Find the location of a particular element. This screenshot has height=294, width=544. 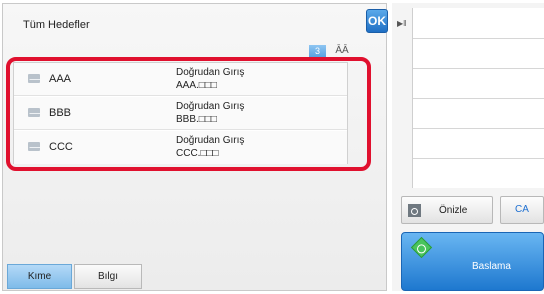

preview-label: Önizle is located at coordinates (453, 210).